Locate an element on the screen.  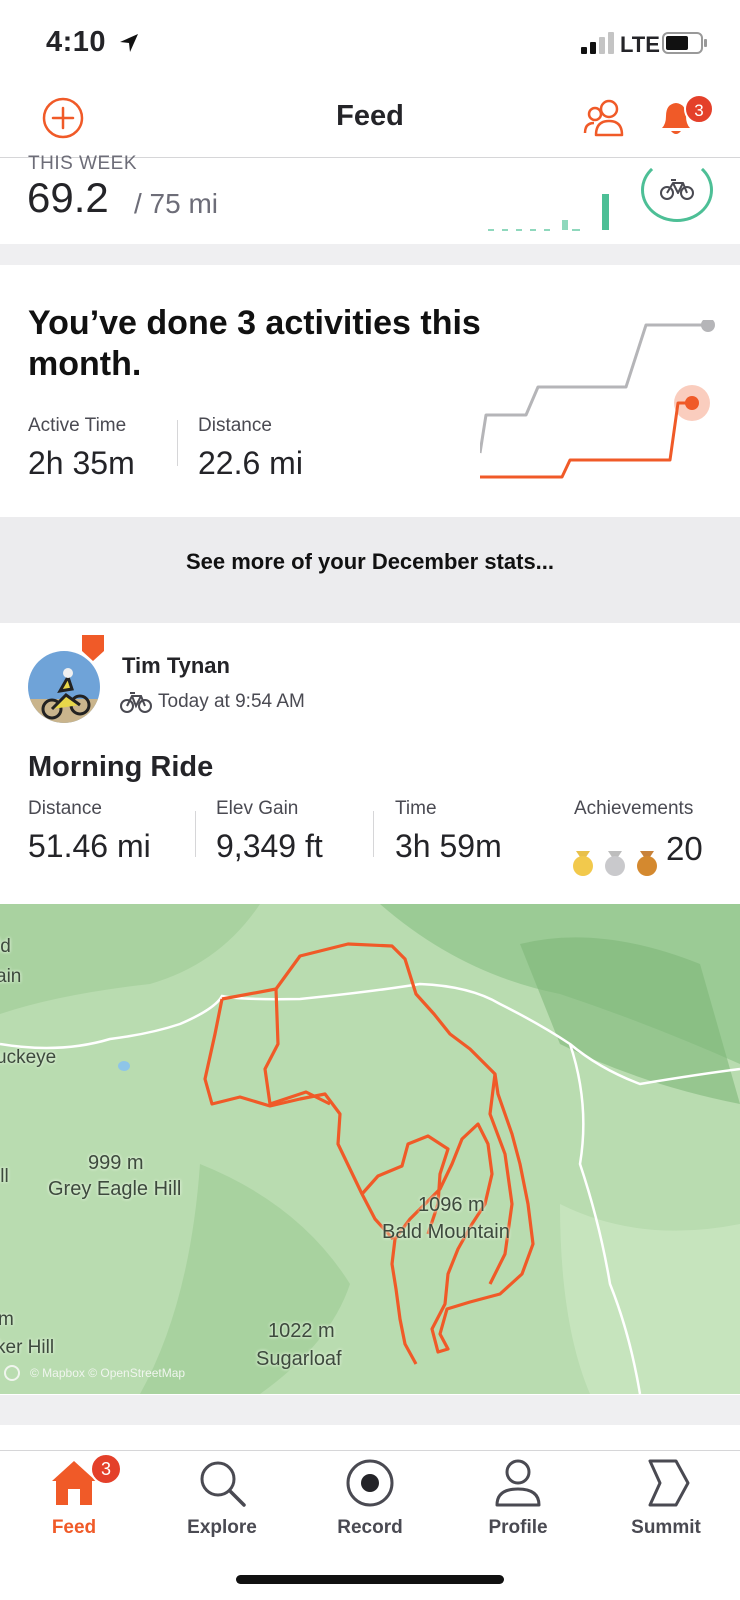
silver-medal-icon is located at coordinates (615, 863).